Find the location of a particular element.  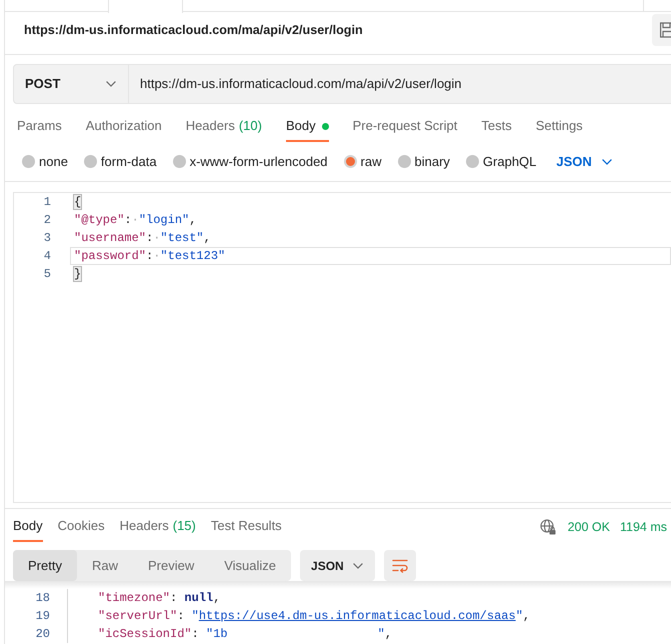

request-tab: Headers (10) is located at coordinates (224, 127).